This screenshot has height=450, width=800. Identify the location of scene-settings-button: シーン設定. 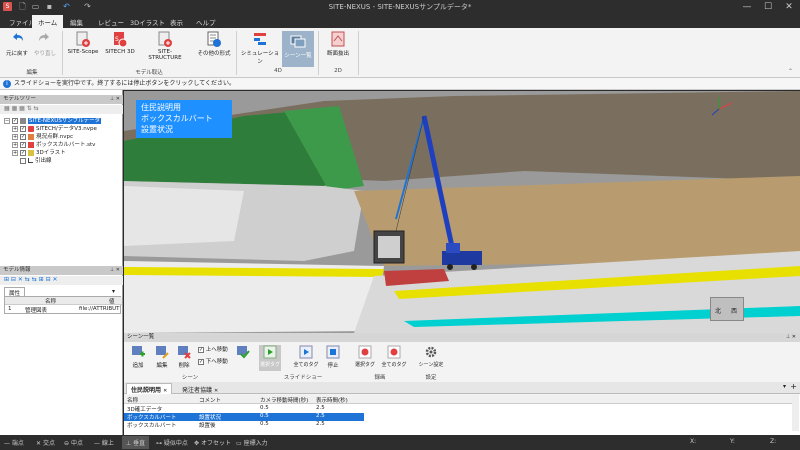
(431, 356).